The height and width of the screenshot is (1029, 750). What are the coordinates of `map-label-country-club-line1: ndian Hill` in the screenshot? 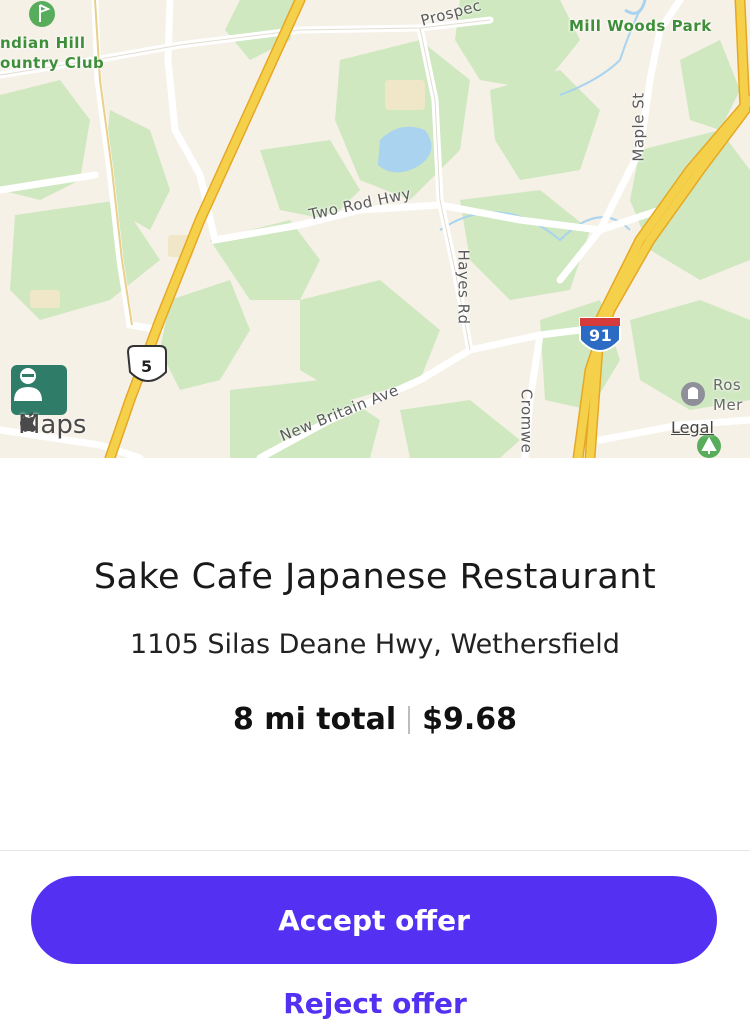 It's located at (43, 43).